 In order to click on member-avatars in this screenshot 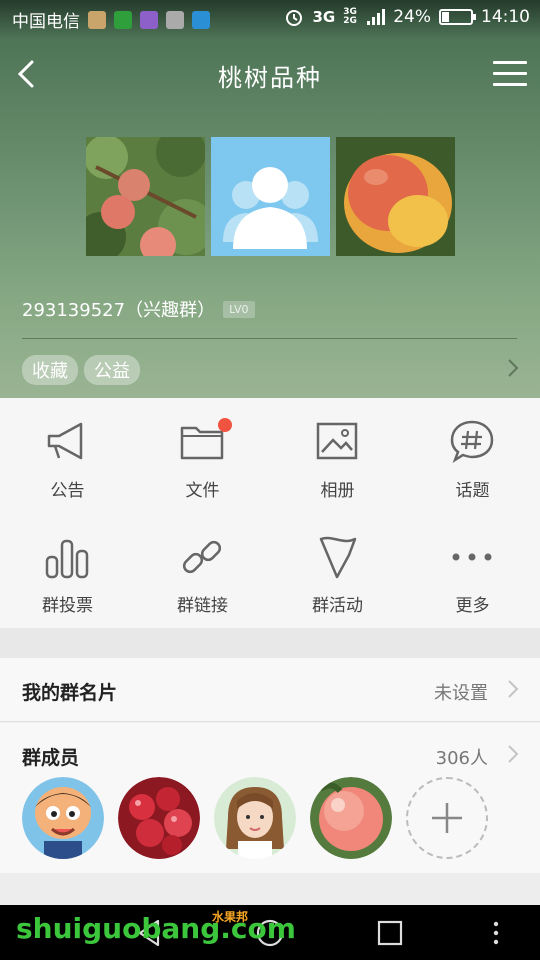, I will do `click(255, 818)`.